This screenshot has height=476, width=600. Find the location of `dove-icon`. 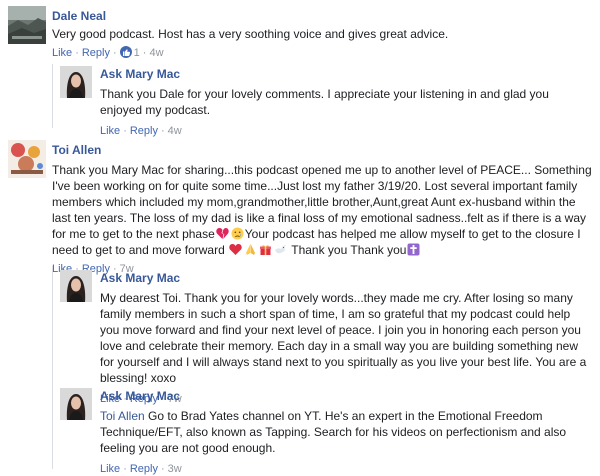

dove-icon is located at coordinates (280, 249).